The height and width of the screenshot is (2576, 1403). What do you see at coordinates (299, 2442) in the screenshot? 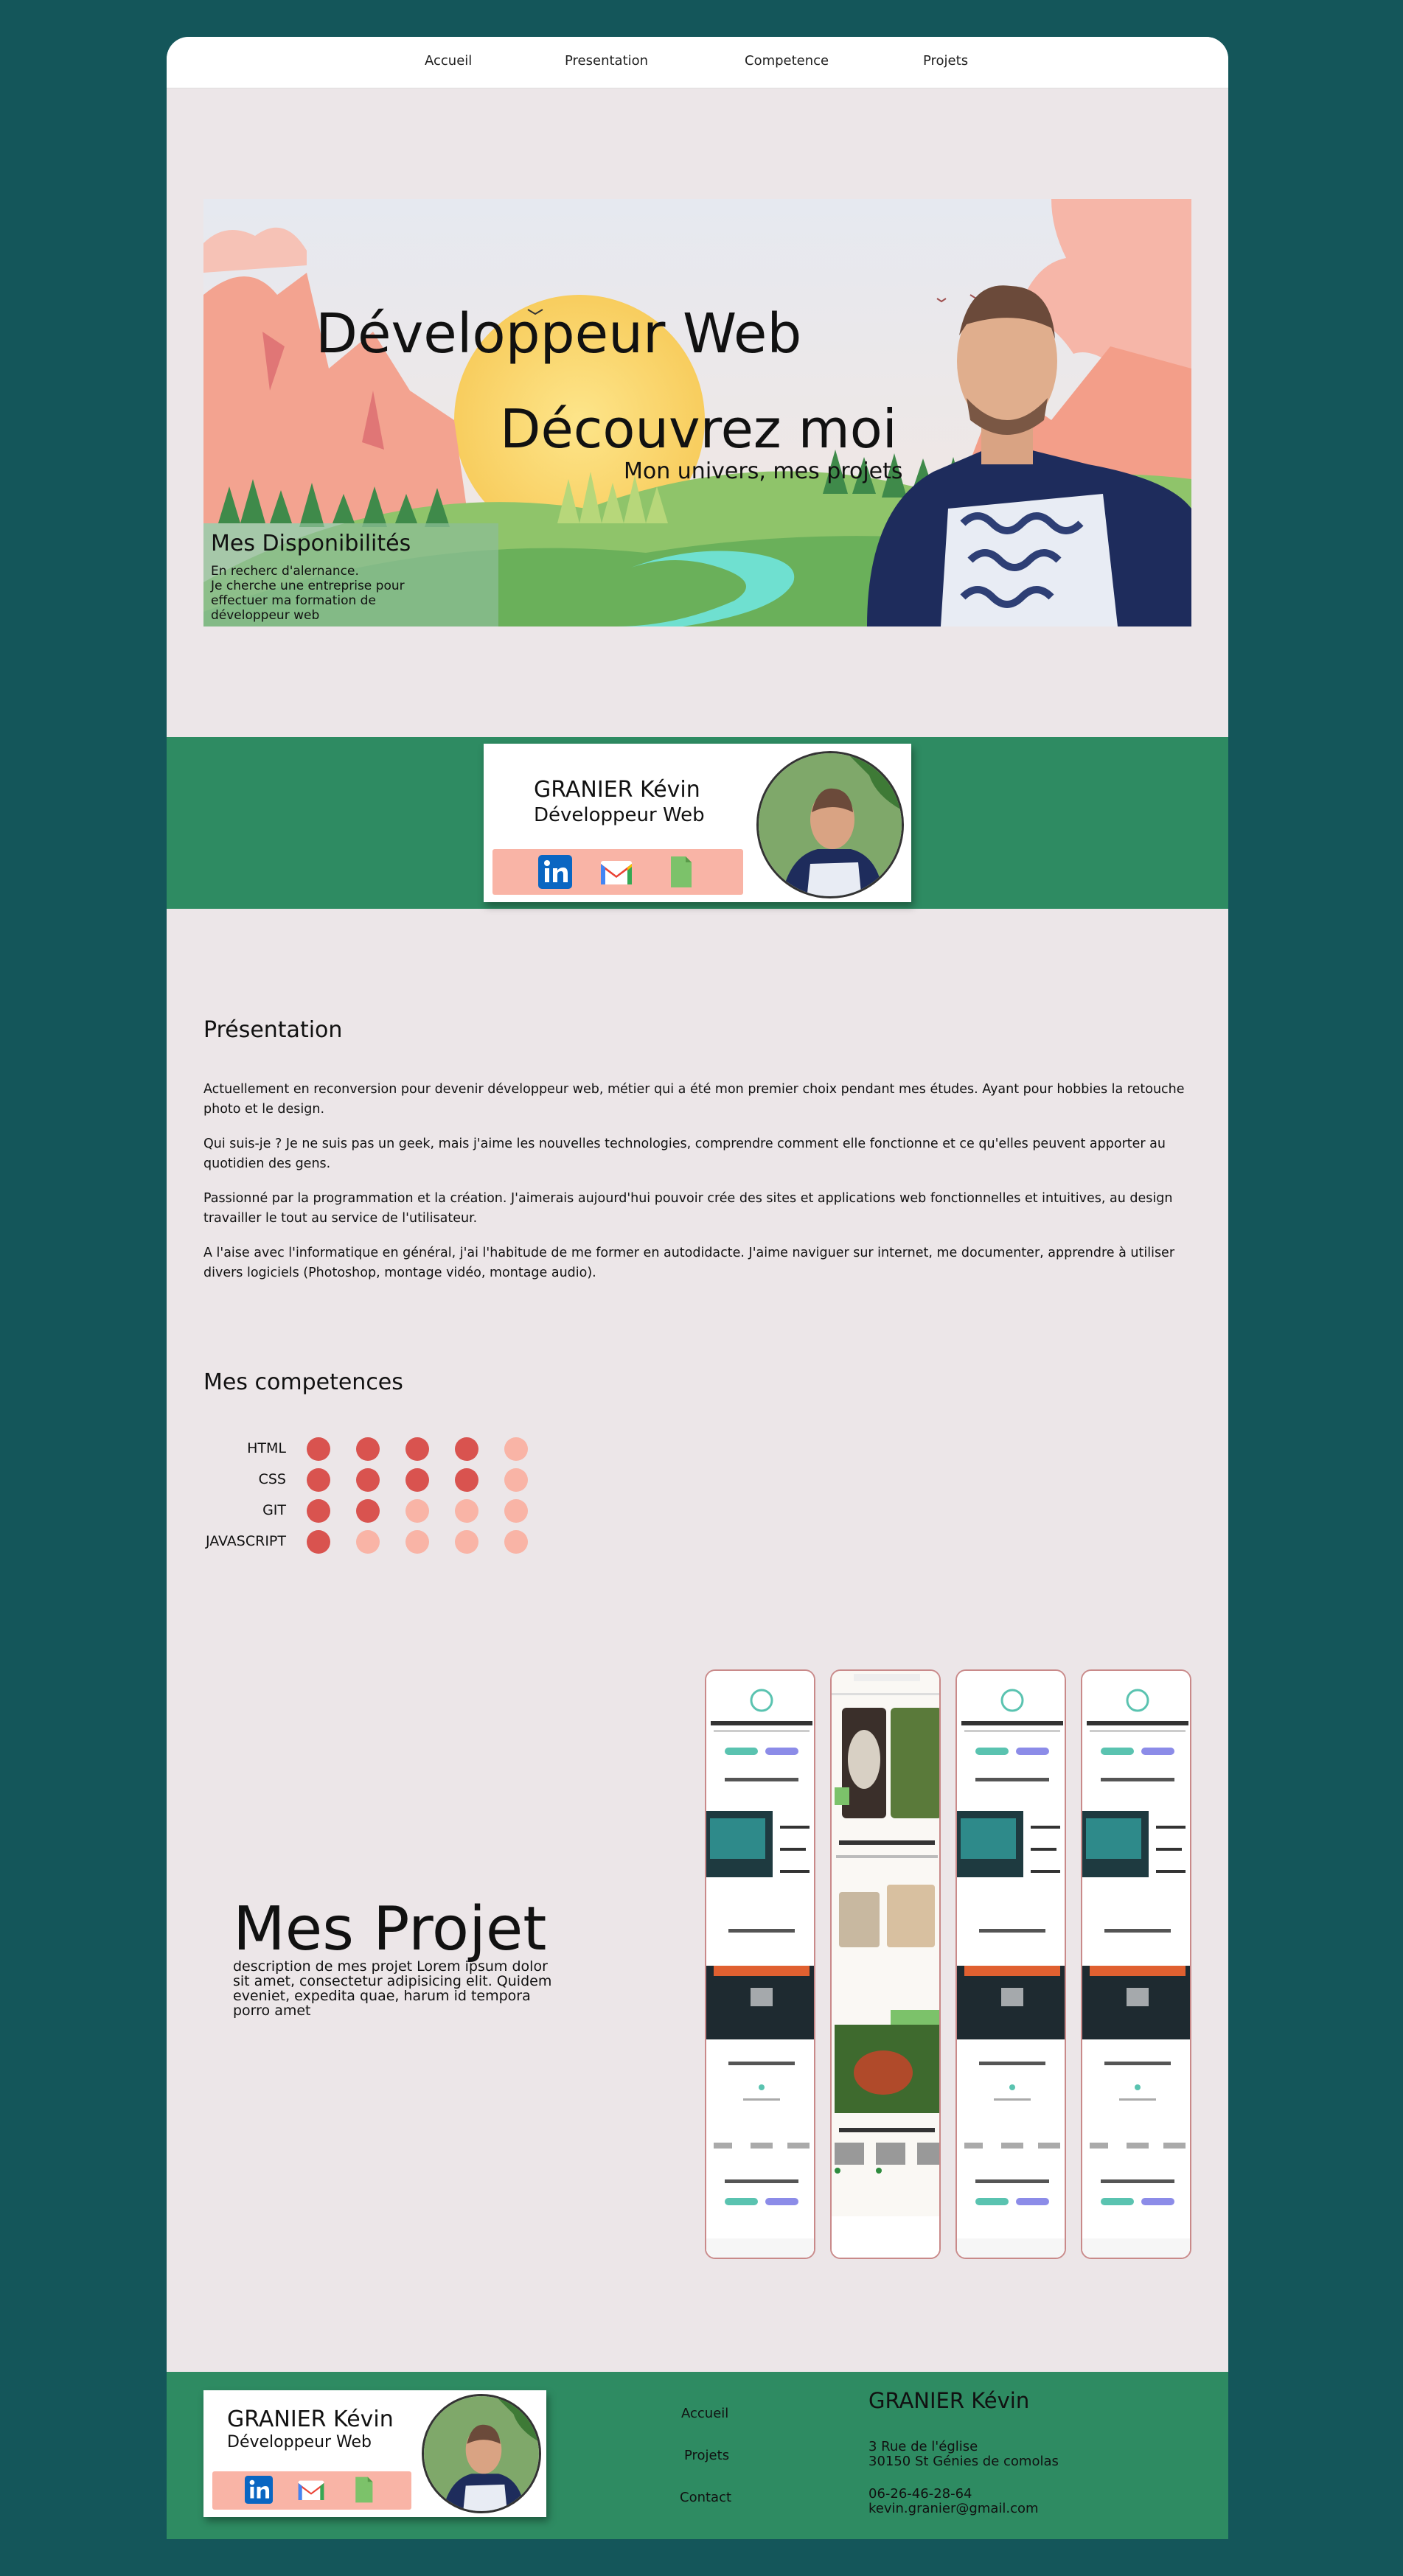
I see `footer-job: Développeur Web` at bounding box center [299, 2442].